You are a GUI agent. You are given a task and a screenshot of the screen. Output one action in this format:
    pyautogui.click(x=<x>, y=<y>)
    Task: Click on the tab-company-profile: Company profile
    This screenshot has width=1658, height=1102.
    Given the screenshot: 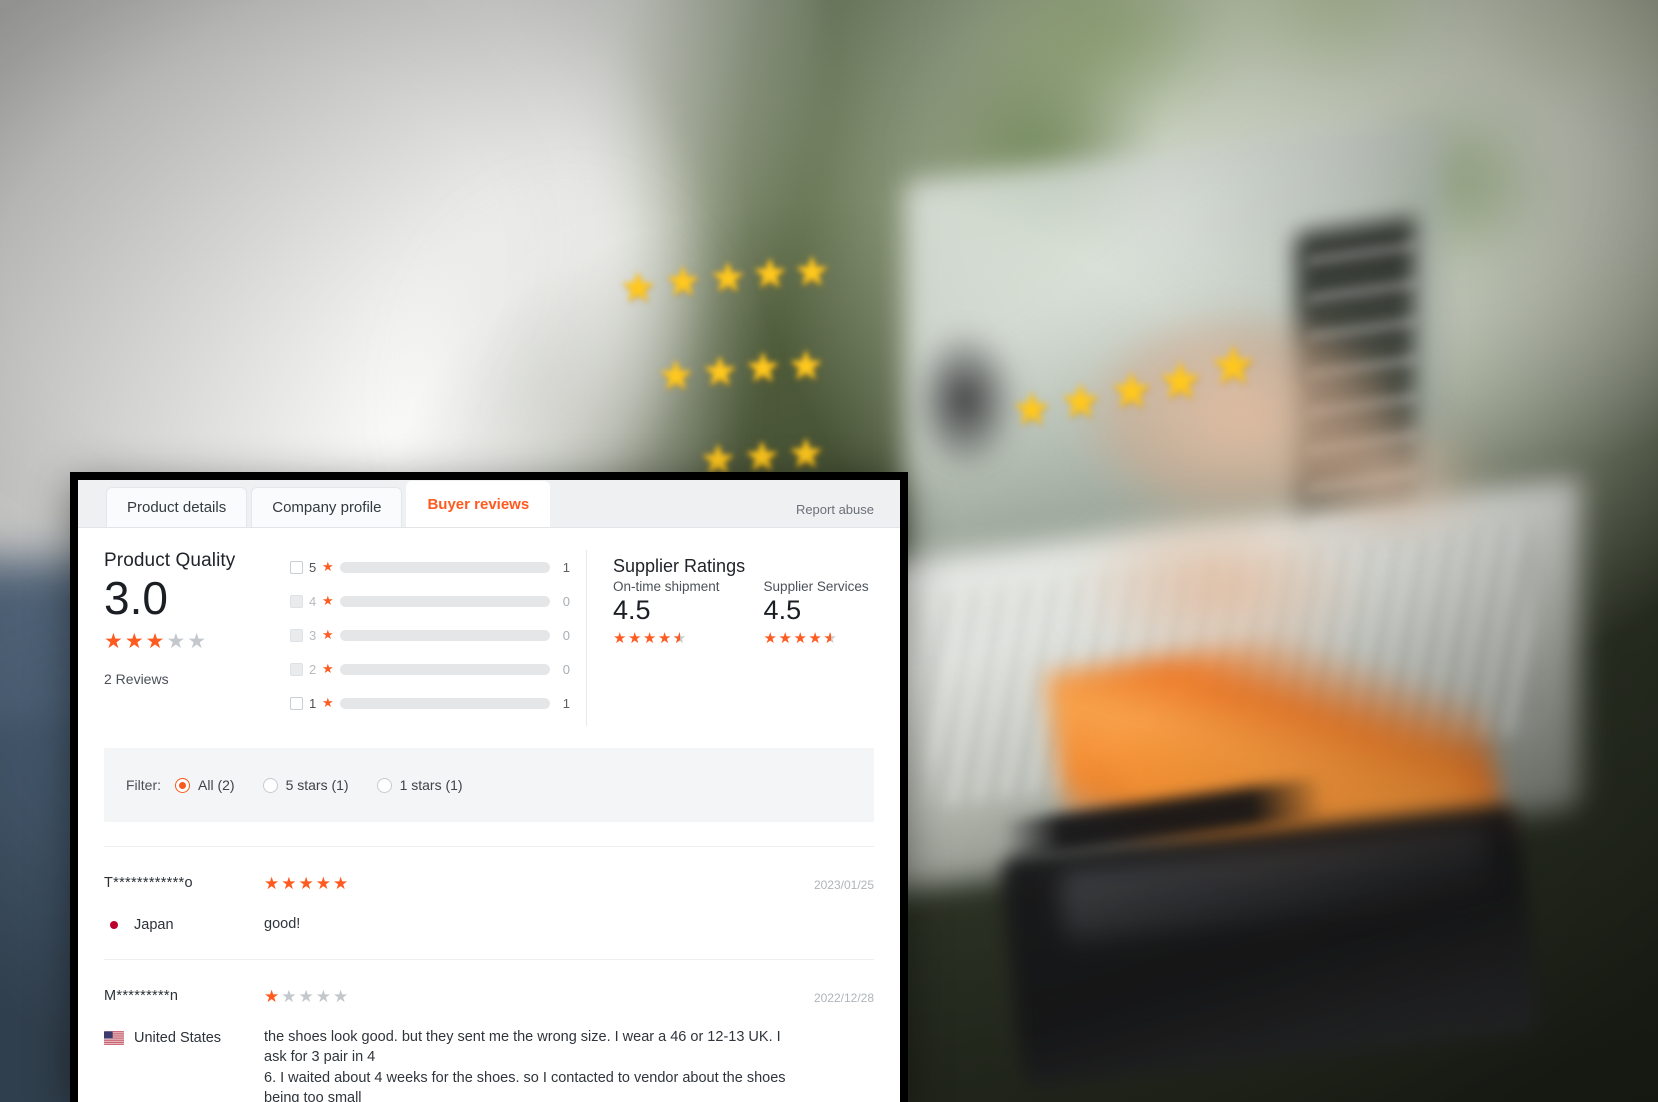 What is the action you would take?
    pyautogui.click(x=327, y=507)
    